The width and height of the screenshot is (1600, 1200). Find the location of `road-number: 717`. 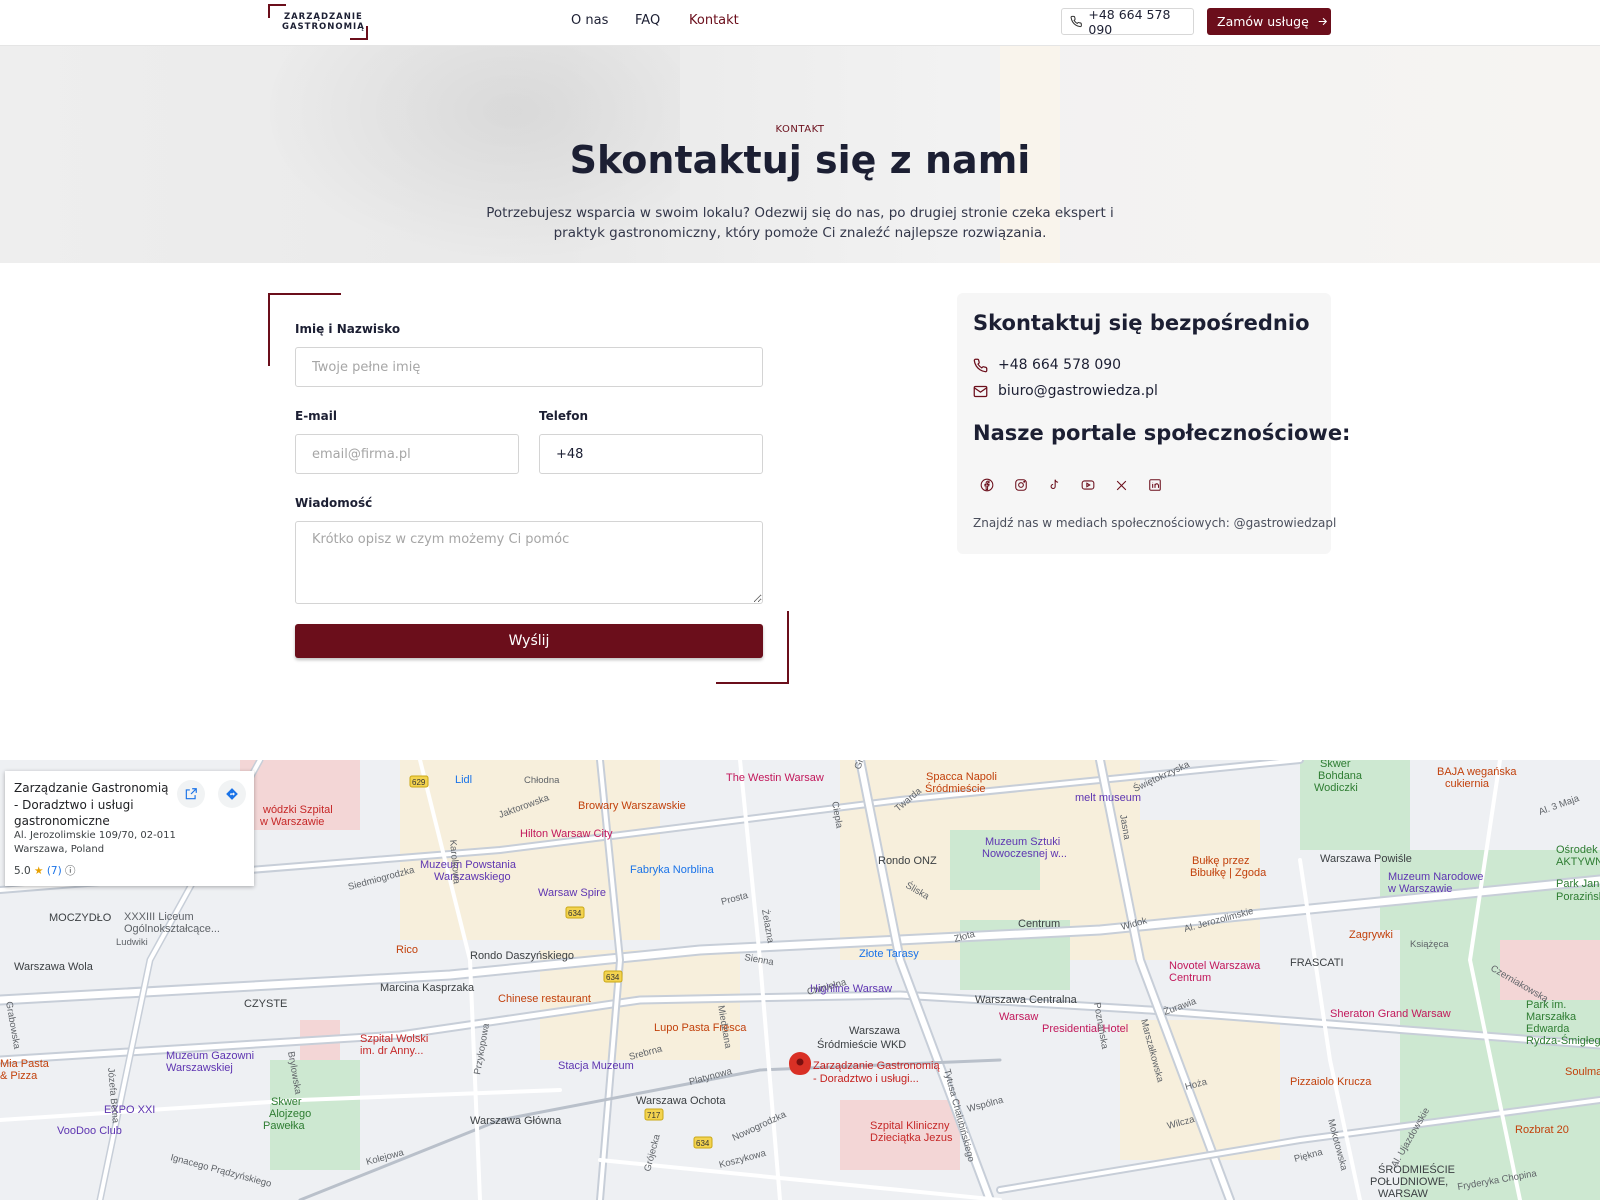

road-number: 717 is located at coordinates (654, 1115).